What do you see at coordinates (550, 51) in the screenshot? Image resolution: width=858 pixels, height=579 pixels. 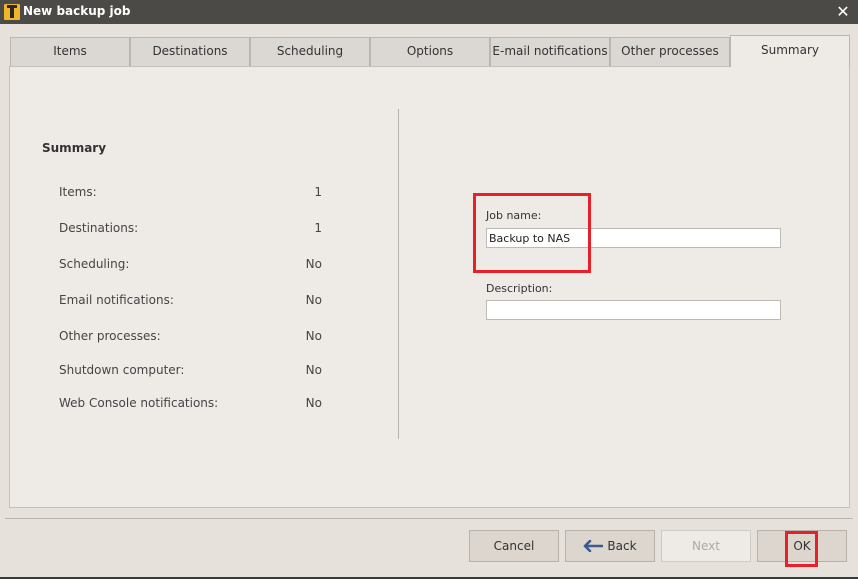 I see `tab-email-notifications: E-mail notifications` at bounding box center [550, 51].